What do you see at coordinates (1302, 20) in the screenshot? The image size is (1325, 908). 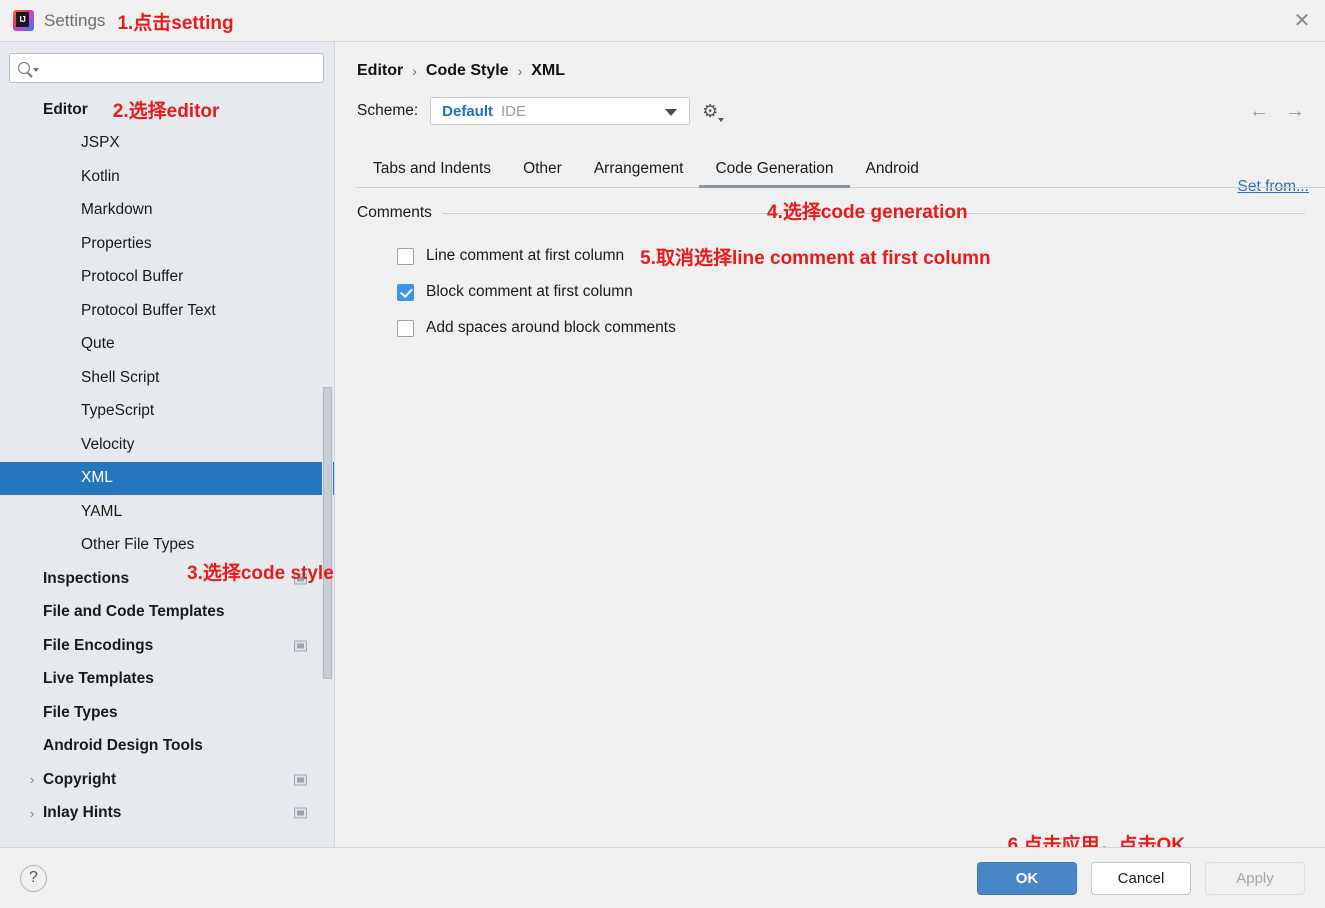 I see `close-icon: ✕` at bounding box center [1302, 20].